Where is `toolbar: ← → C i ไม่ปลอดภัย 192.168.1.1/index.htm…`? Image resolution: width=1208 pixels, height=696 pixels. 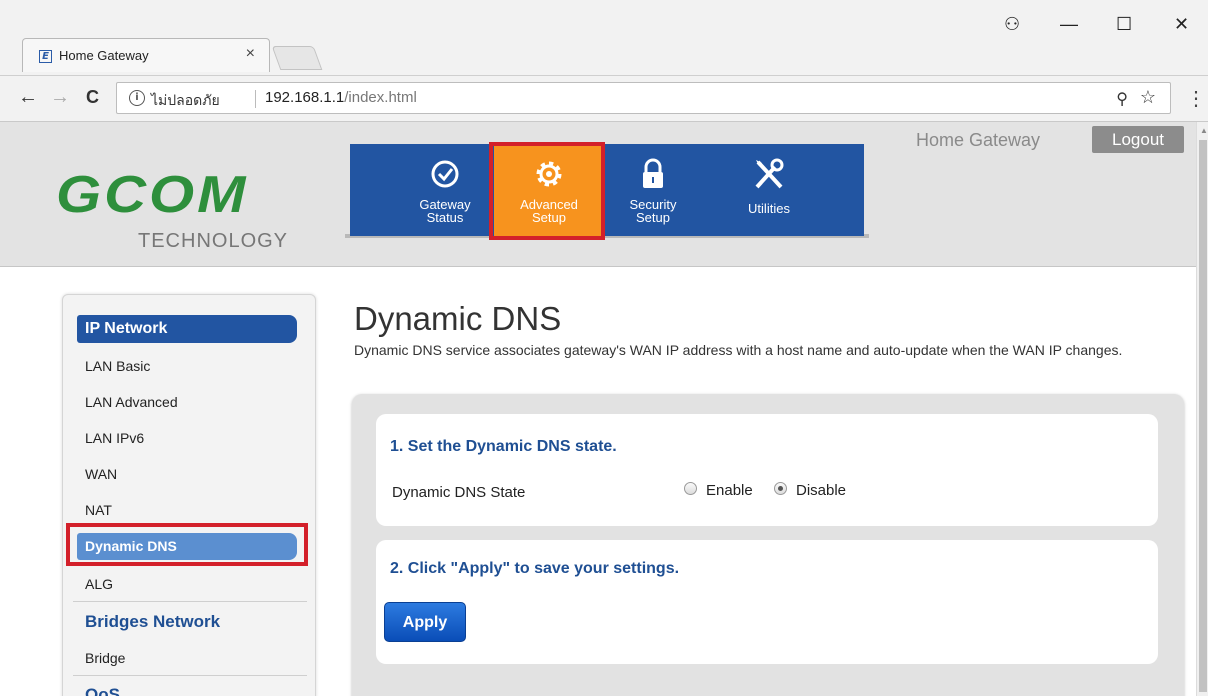
toolbar: ← → C i ไม่ปลอดภัย 192.168.1.1/index.htm… is located at coordinates (604, 99).